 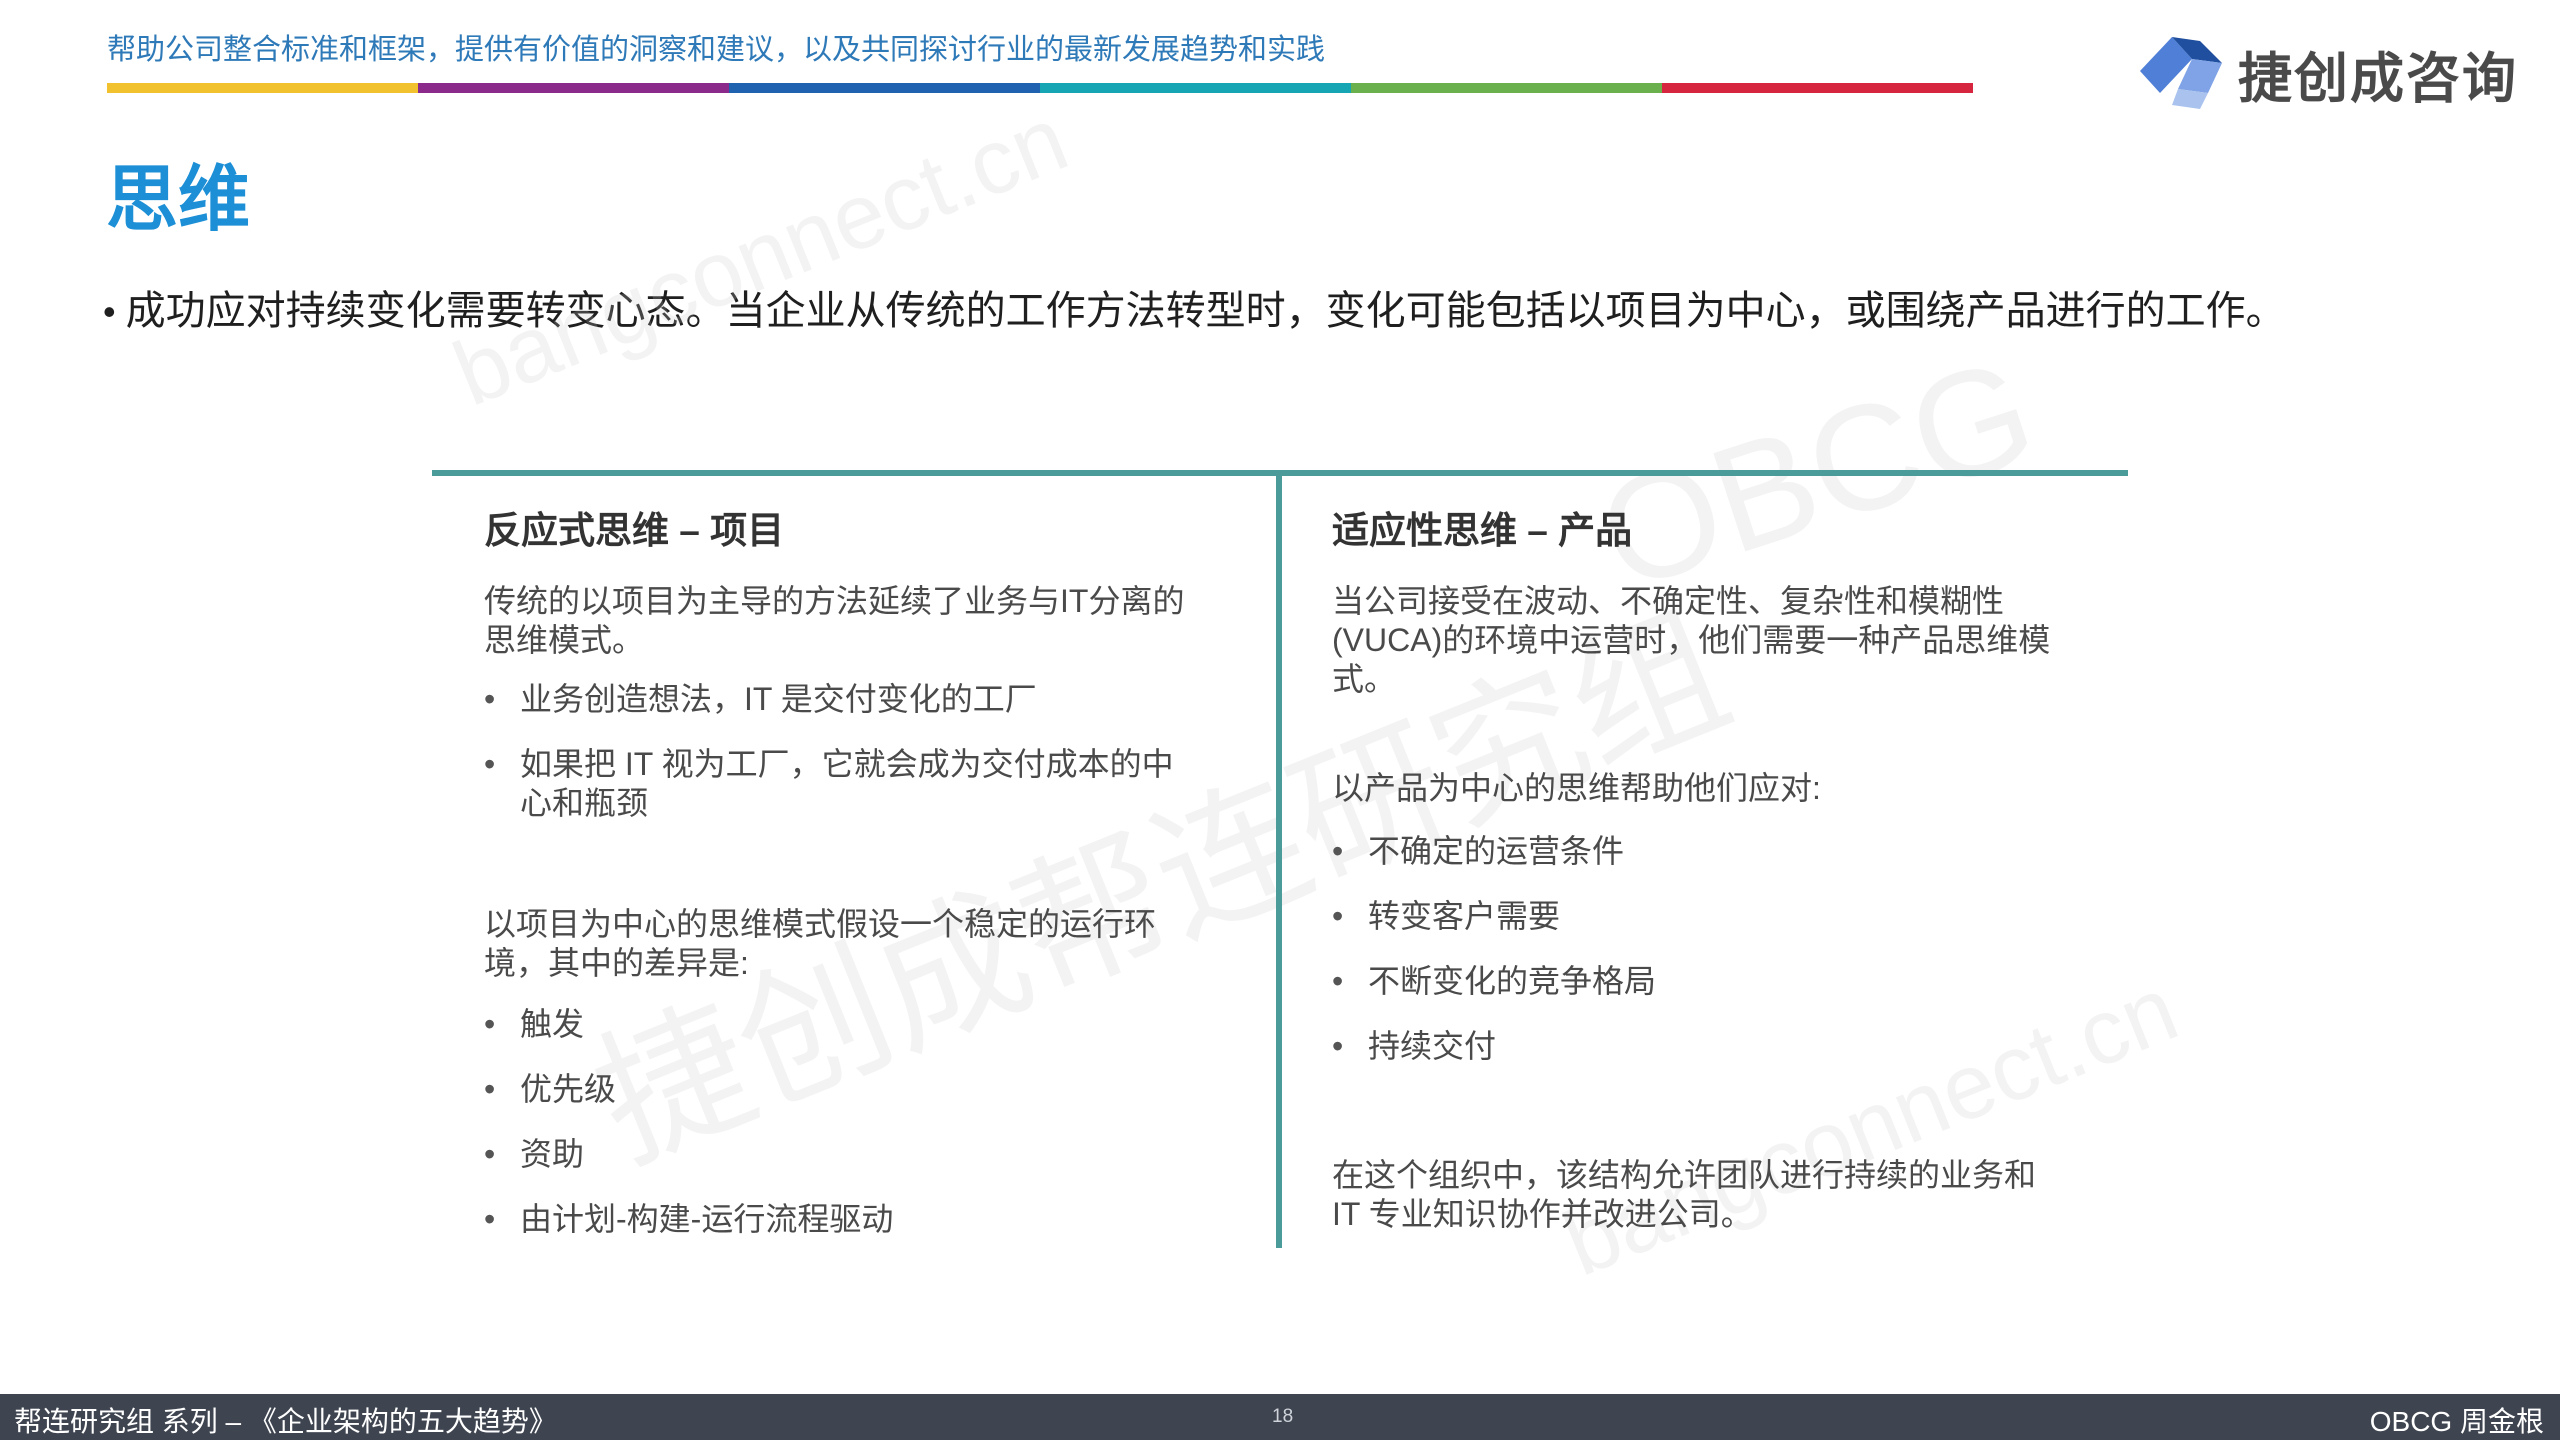 I want to click on list-item: 转变客户需要, so click(x=1692, y=916).